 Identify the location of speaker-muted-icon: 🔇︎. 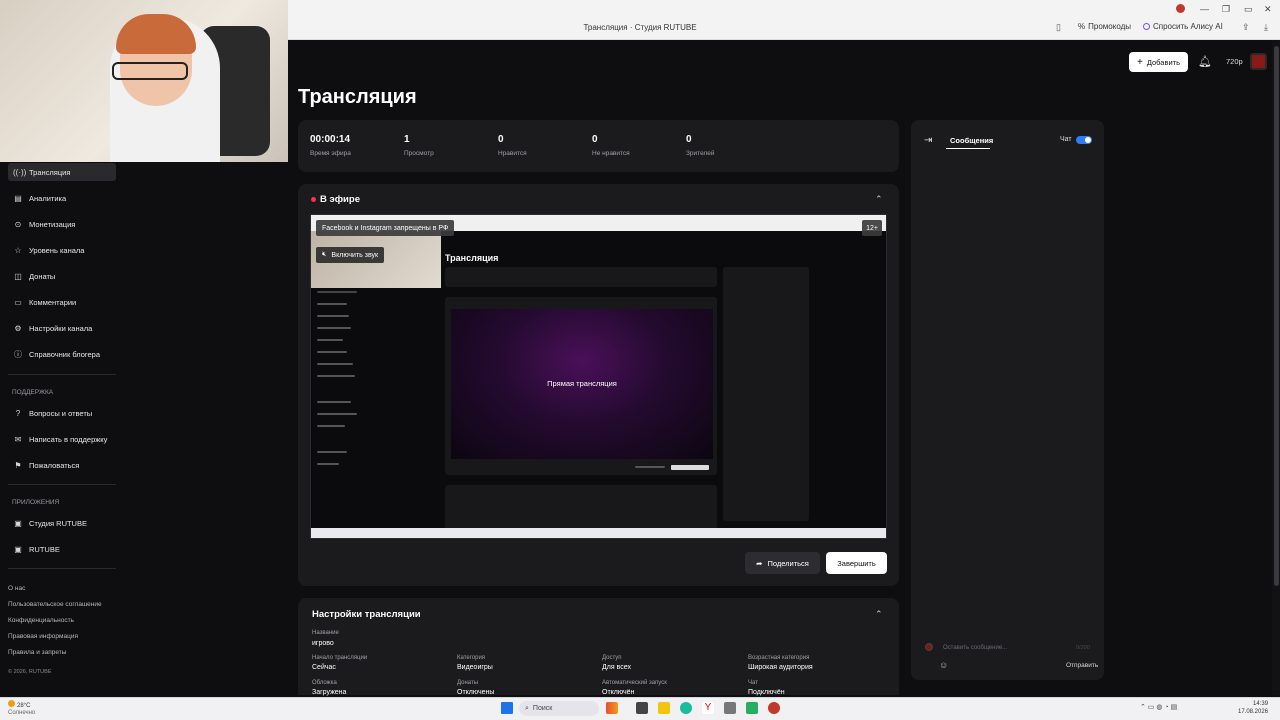
(324, 254).